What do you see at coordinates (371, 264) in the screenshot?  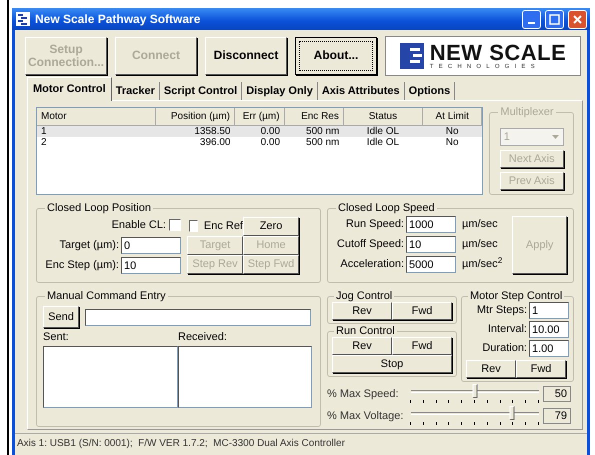 I see `field-label: Acceleration:` at bounding box center [371, 264].